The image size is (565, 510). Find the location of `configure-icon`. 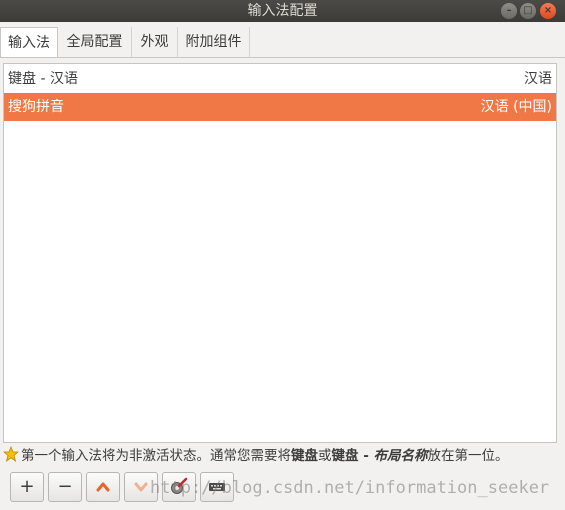

configure-icon is located at coordinates (179, 485).